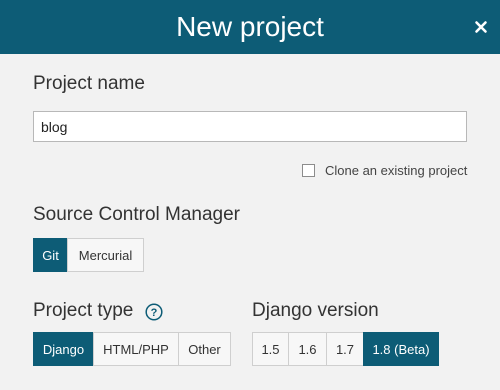 This screenshot has height=390, width=500. What do you see at coordinates (89, 83) in the screenshot?
I see `project-name-label: Project name` at bounding box center [89, 83].